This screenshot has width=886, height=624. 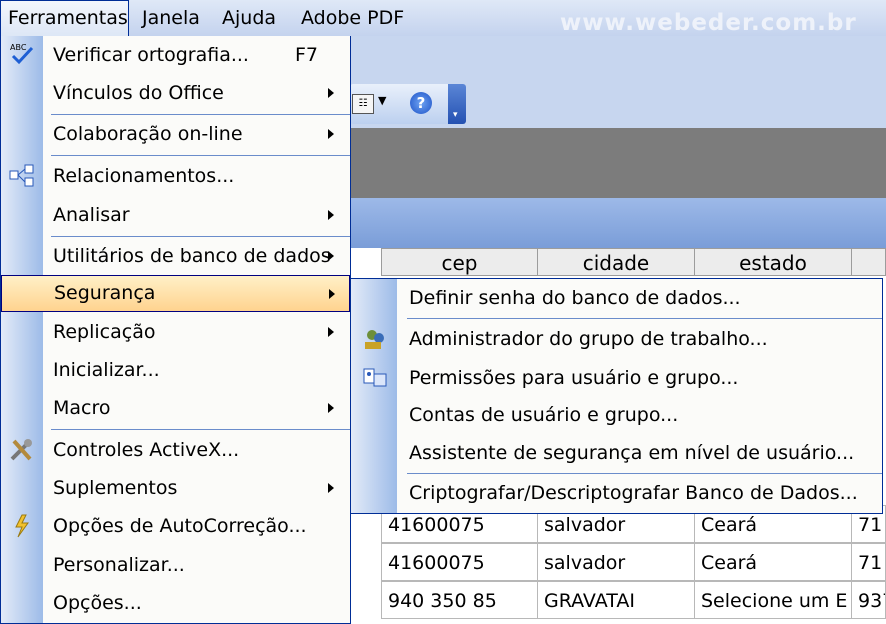 I want to click on menu-adobe-pdf: Adobe PDF, so click(x=352, y=18).